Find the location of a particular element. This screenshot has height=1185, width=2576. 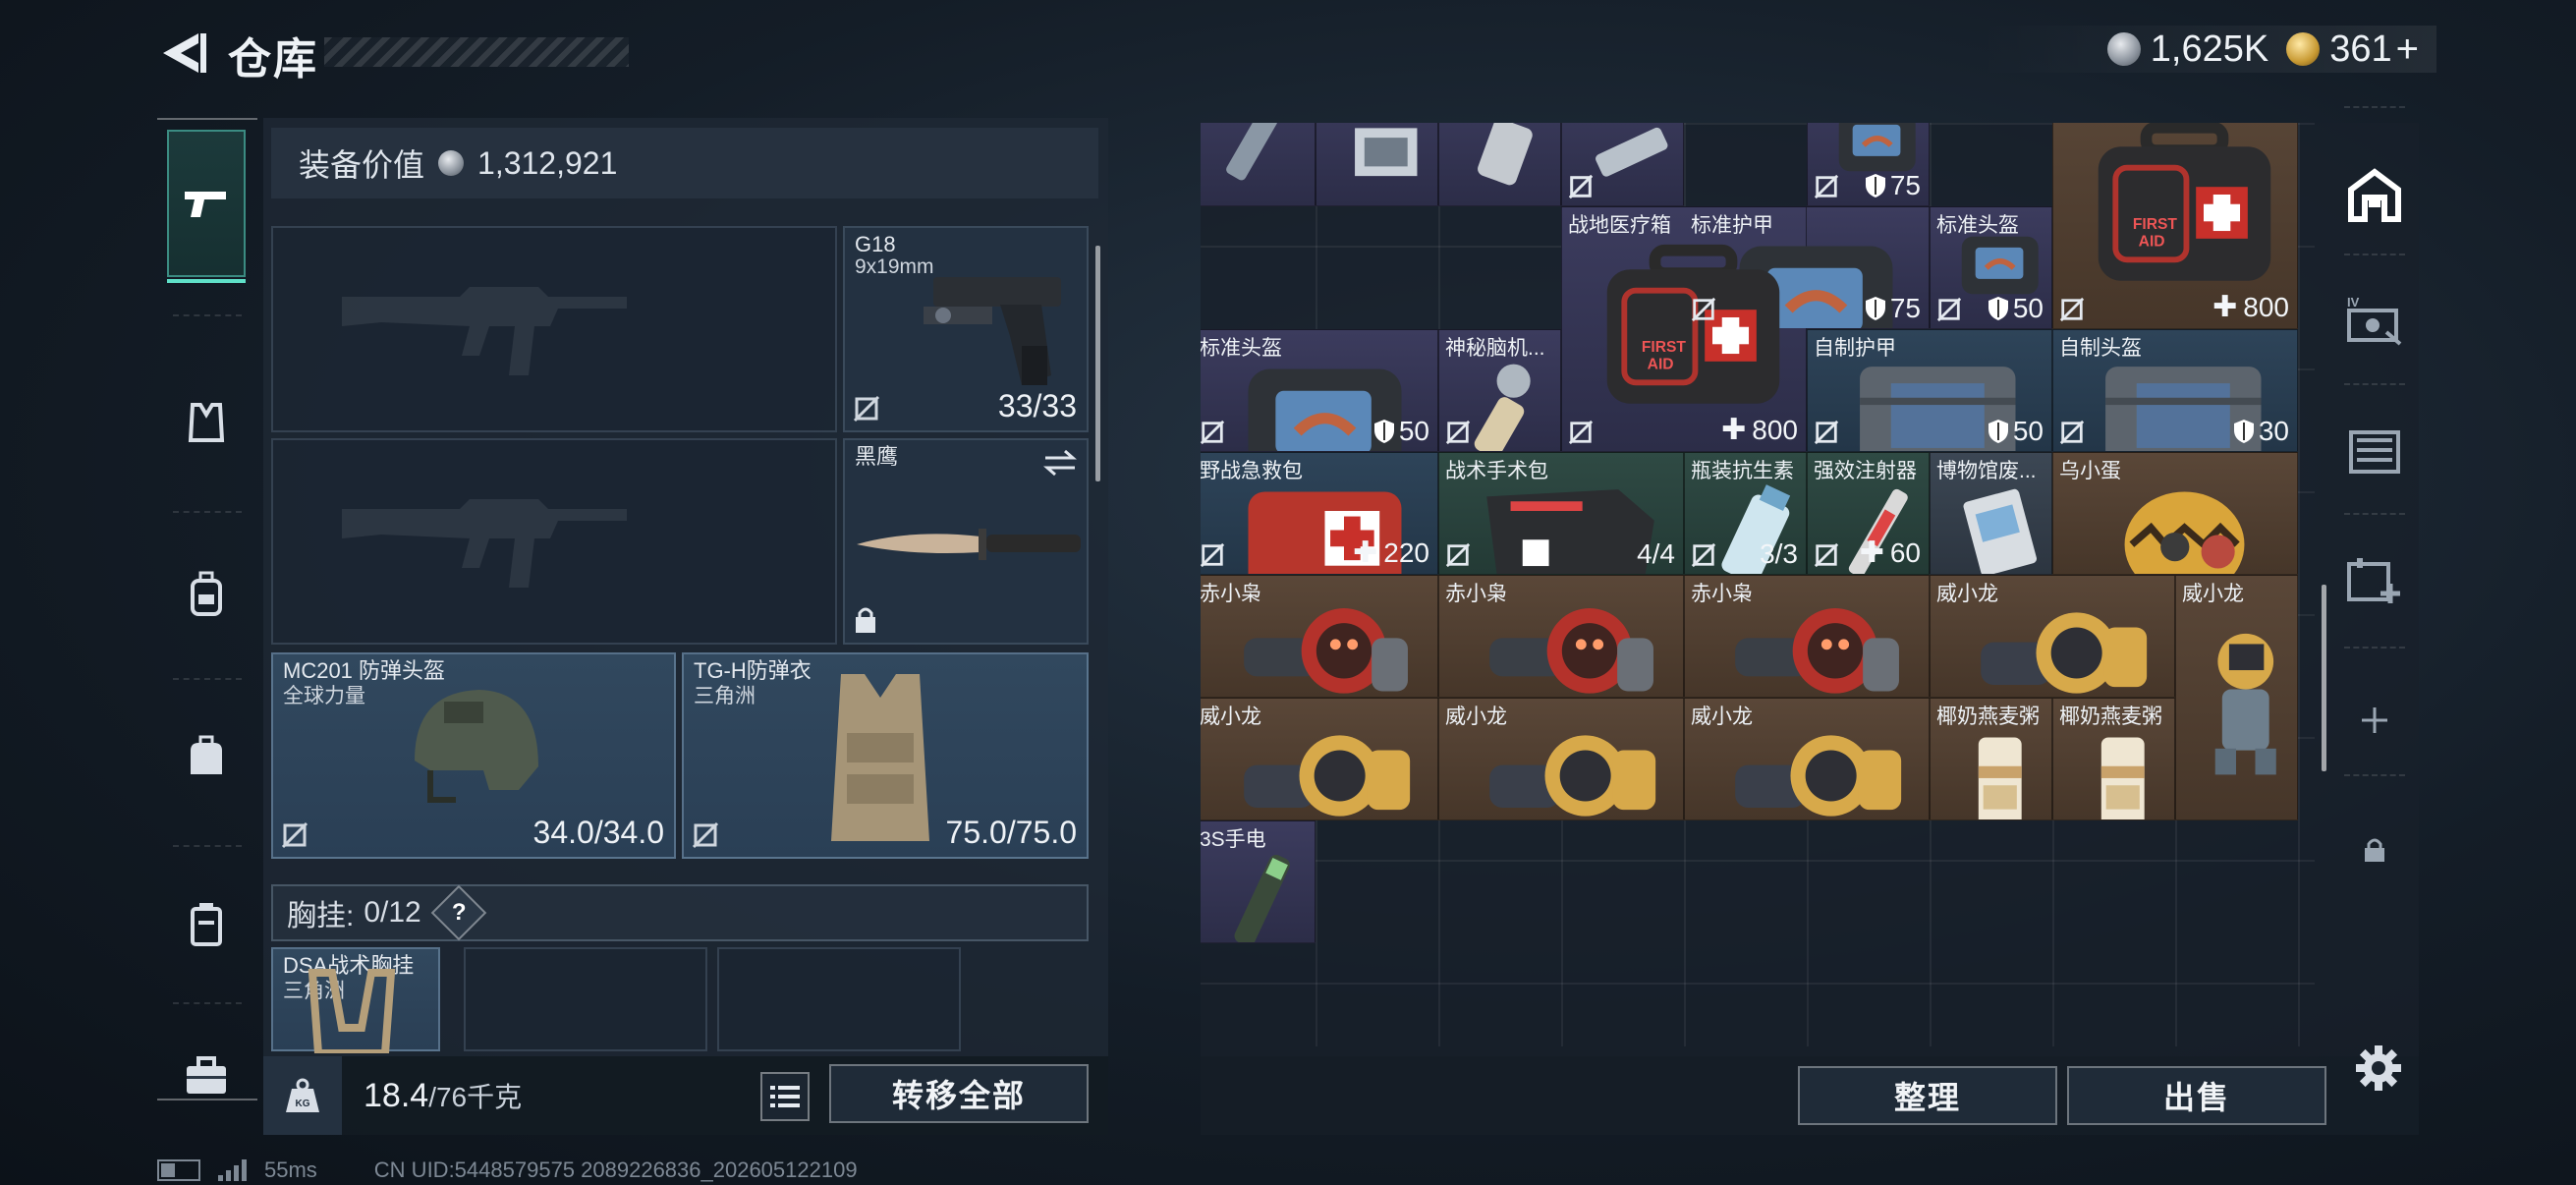

secondary-weapon-slot: G18 9x19mm 33/33 is located at coordinates (966, 329).